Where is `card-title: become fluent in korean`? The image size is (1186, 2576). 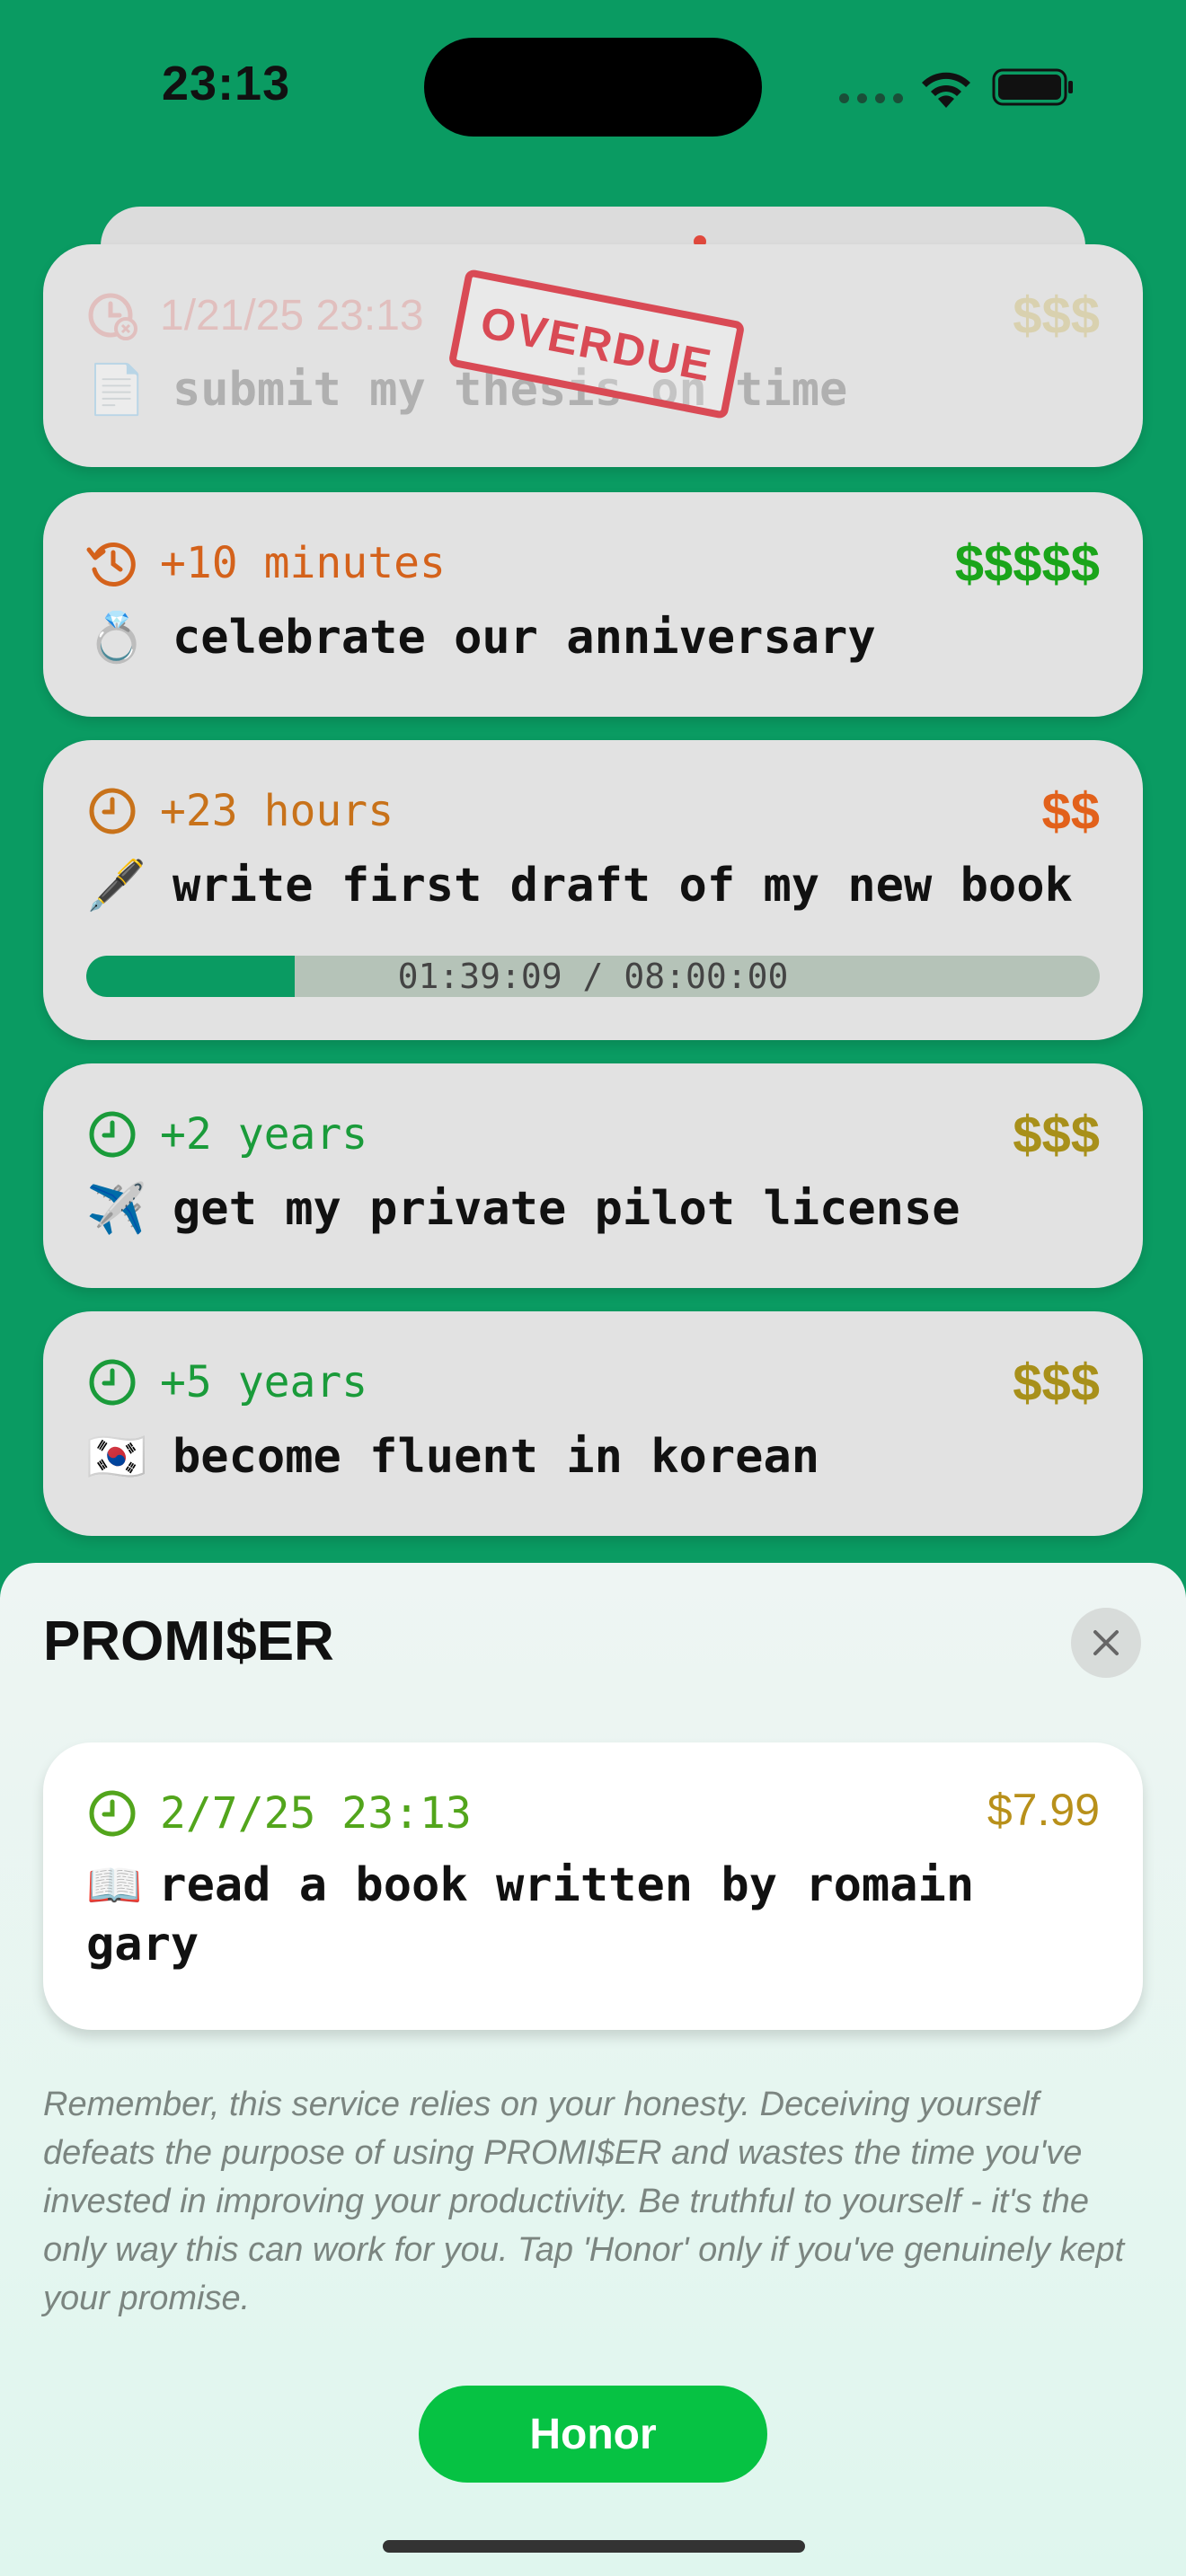 card-title: become fluent in korean is located at coordinates (496, 1457).